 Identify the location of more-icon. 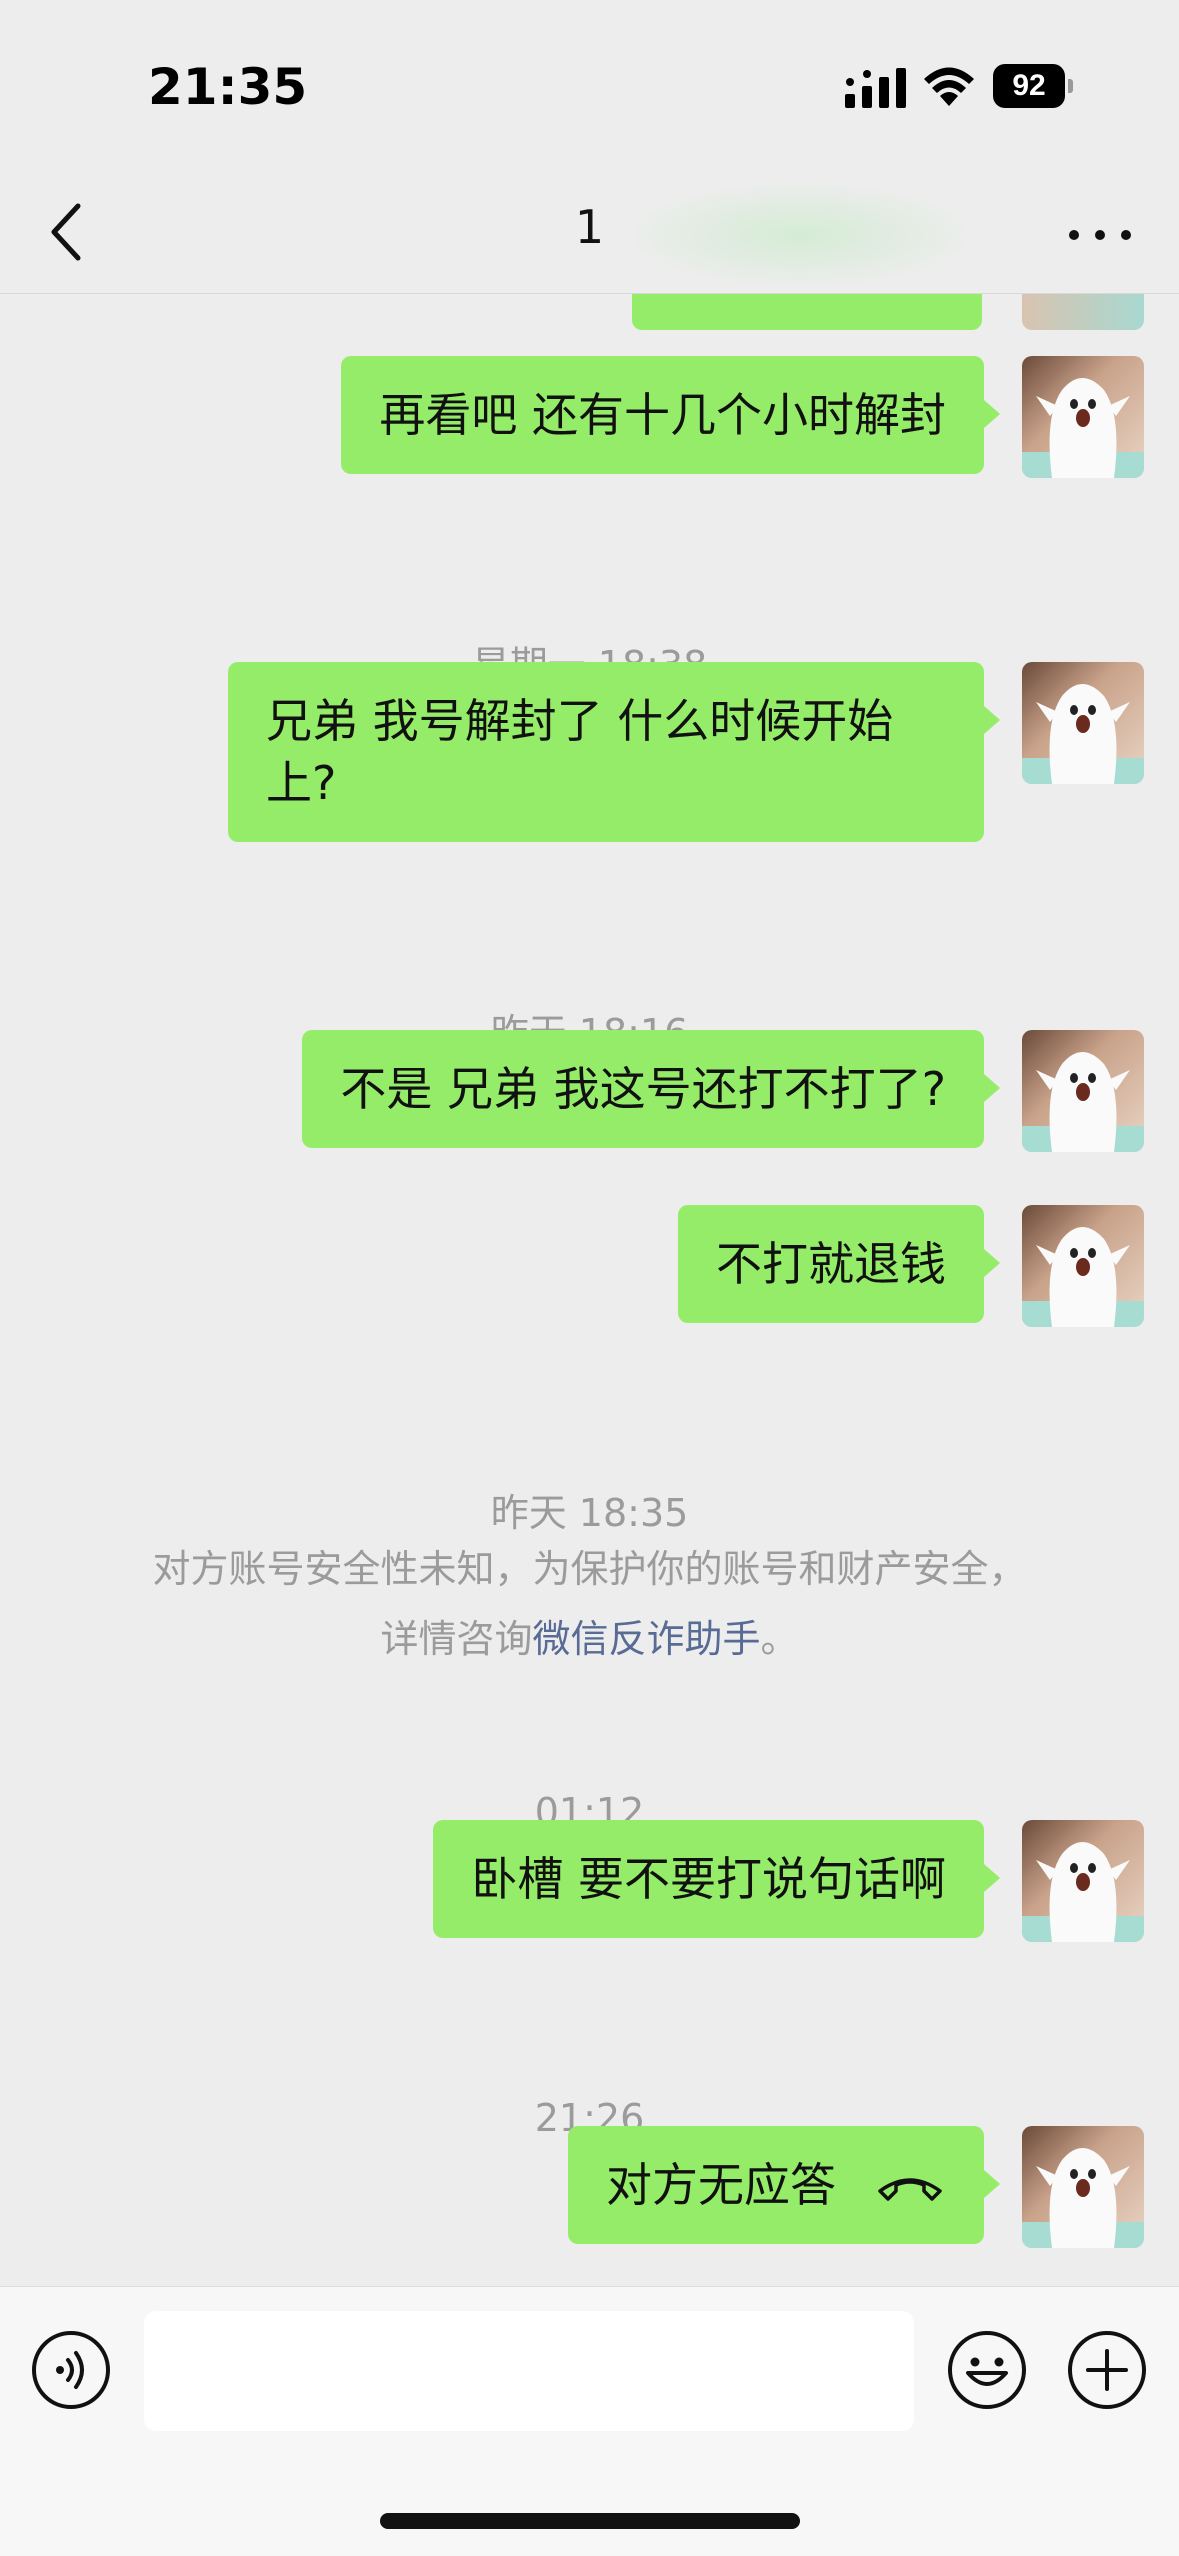
(1100, 235).